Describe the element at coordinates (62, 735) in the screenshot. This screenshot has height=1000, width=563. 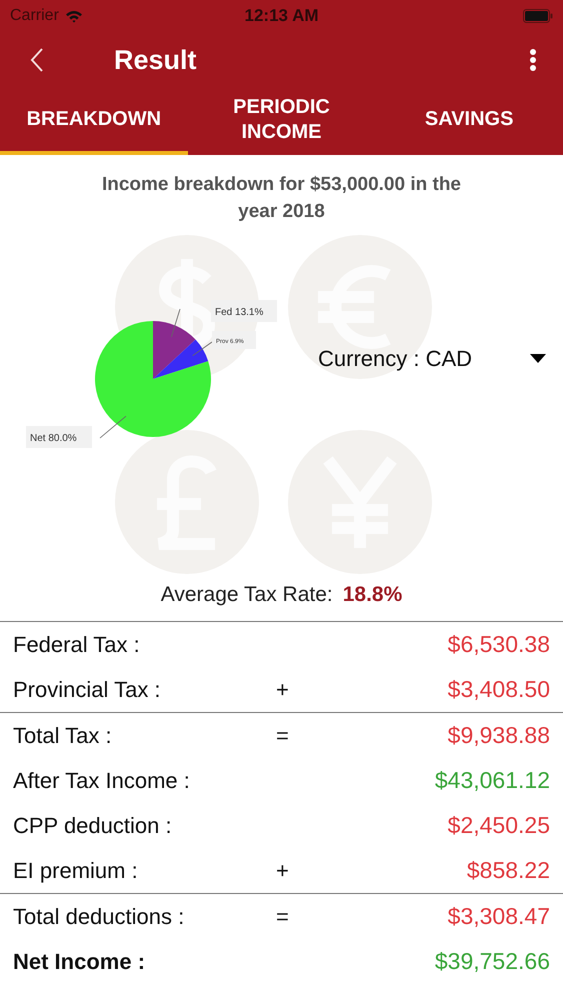
I see `row-label: Total Tax :` at that location.